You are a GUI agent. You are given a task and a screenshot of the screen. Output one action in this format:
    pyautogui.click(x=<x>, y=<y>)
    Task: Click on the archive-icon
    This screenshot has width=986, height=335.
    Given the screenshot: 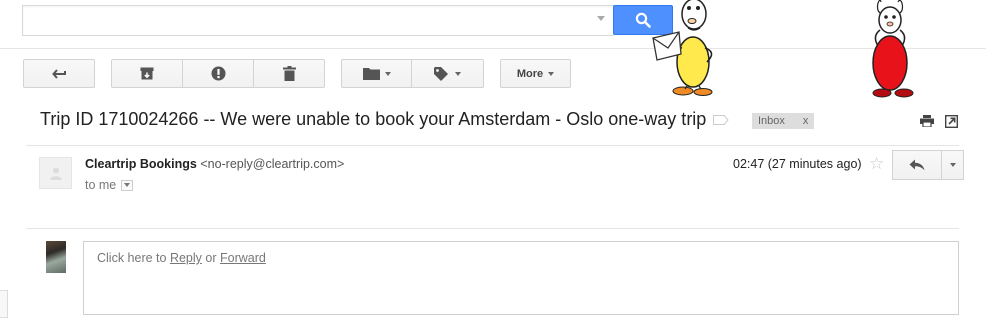 What is the action you would take?
    pyautogui.click(x=147, y=73)
    